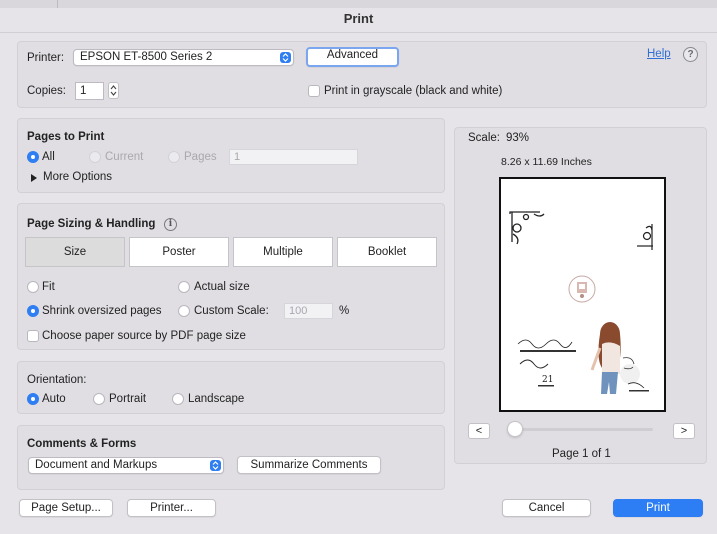  What do you see at coordinates (128, 399) in the screenshot?
I see `orientation-portrait-label: Portrait` at bounding box center [128, 399].